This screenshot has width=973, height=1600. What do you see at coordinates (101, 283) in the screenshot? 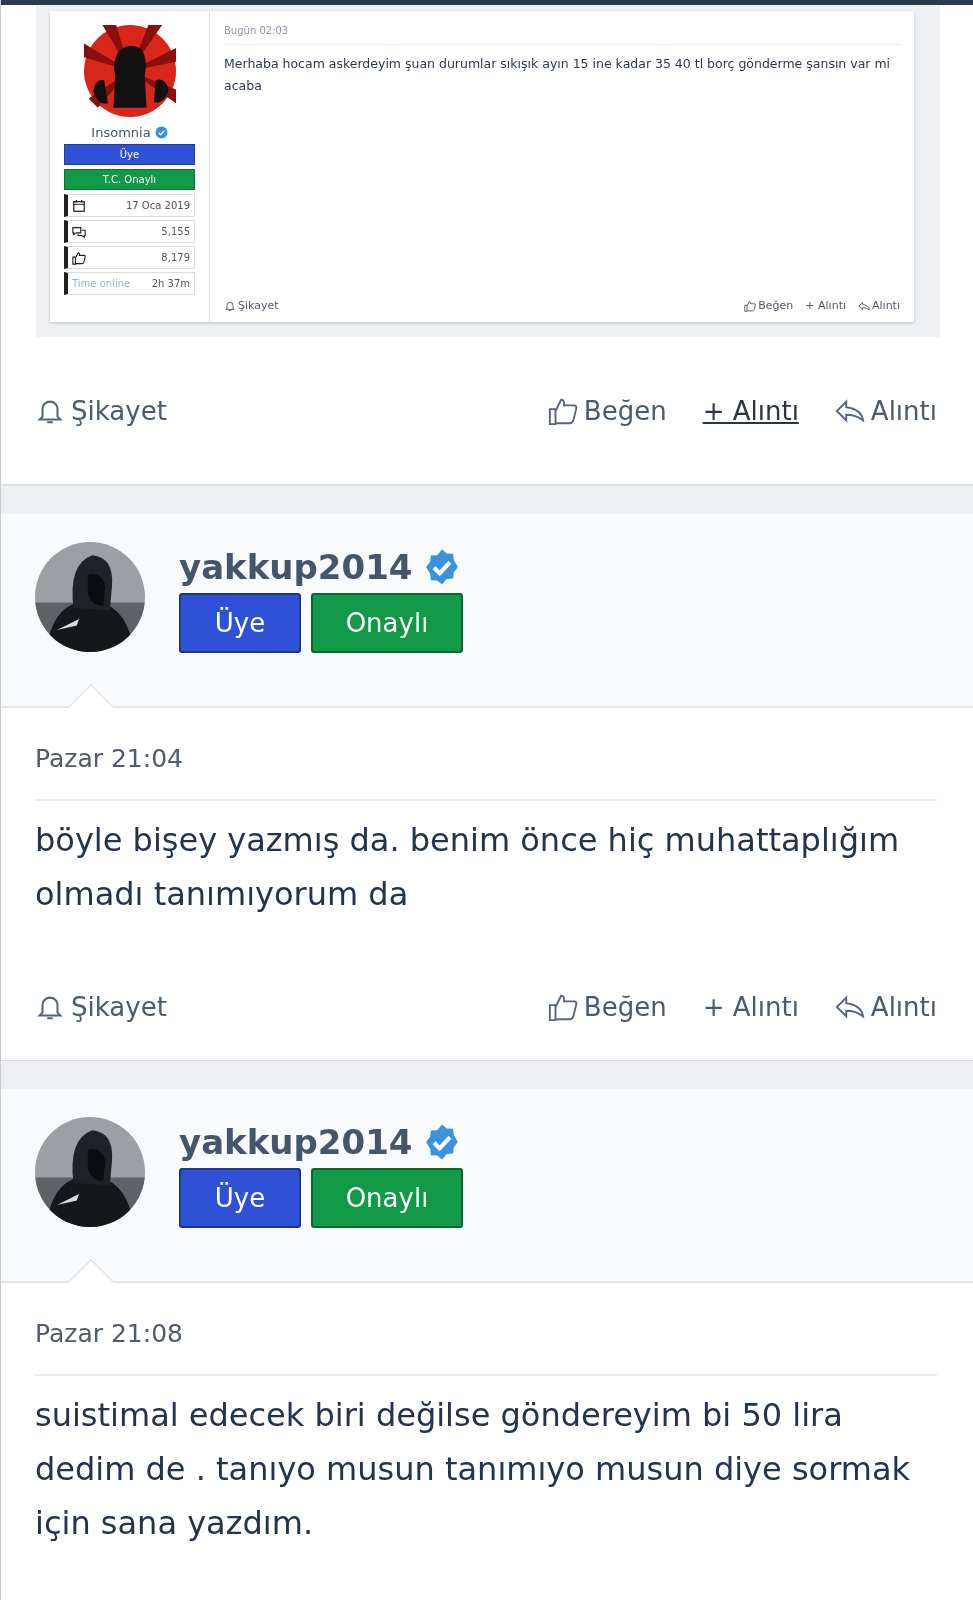
I see `stat-label: Time online` at bounding box center [101, 283].